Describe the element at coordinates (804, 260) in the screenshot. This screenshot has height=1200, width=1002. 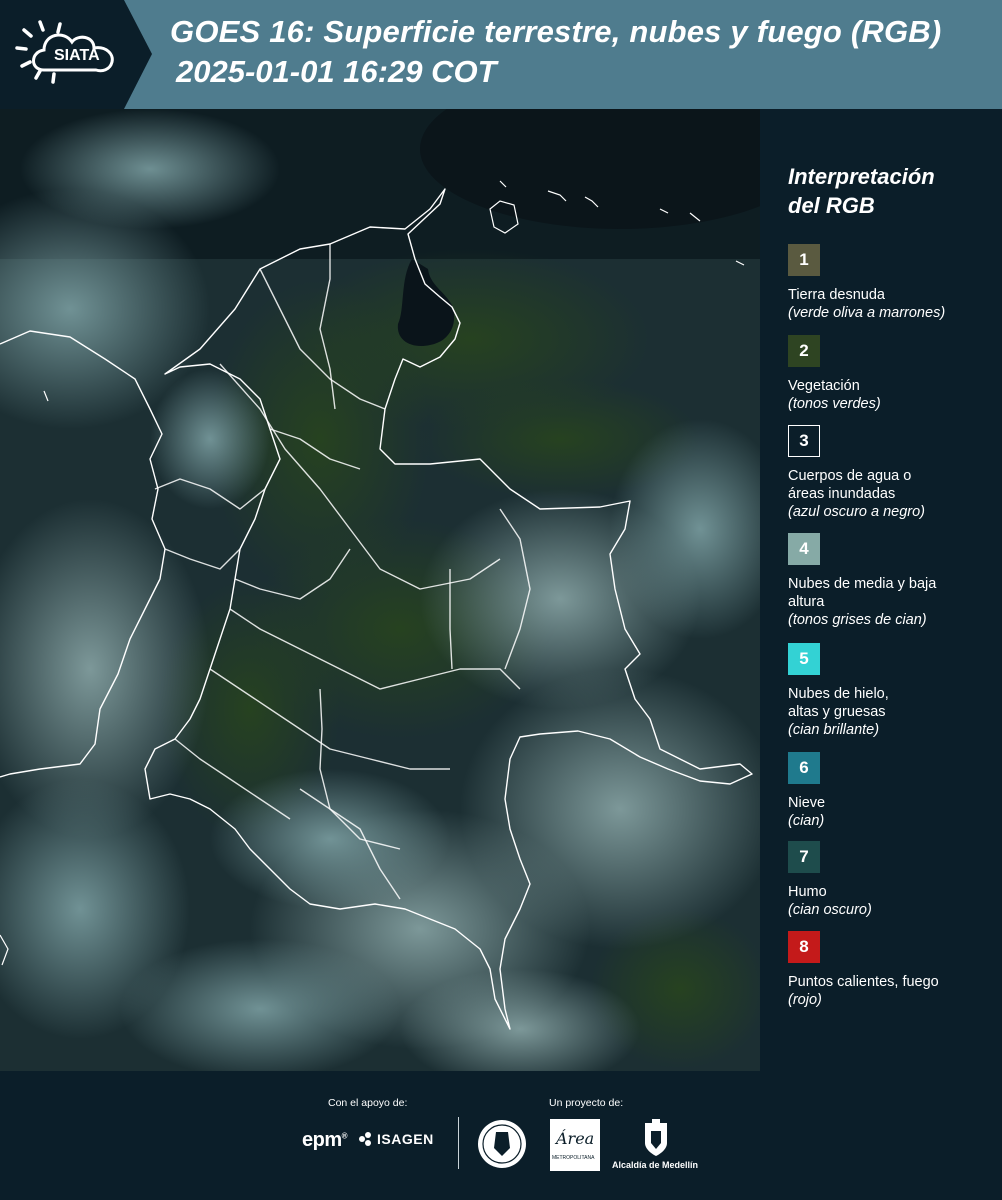
I see `legend-swatch: 1` at that location.